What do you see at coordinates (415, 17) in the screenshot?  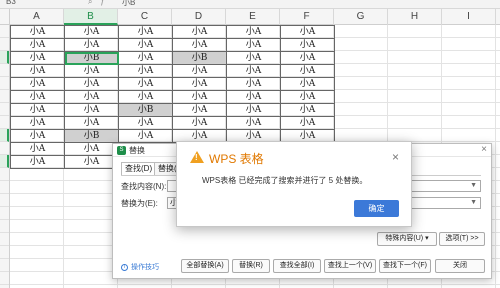 I see `column-header-h: H` at bounding box center [415, 17].